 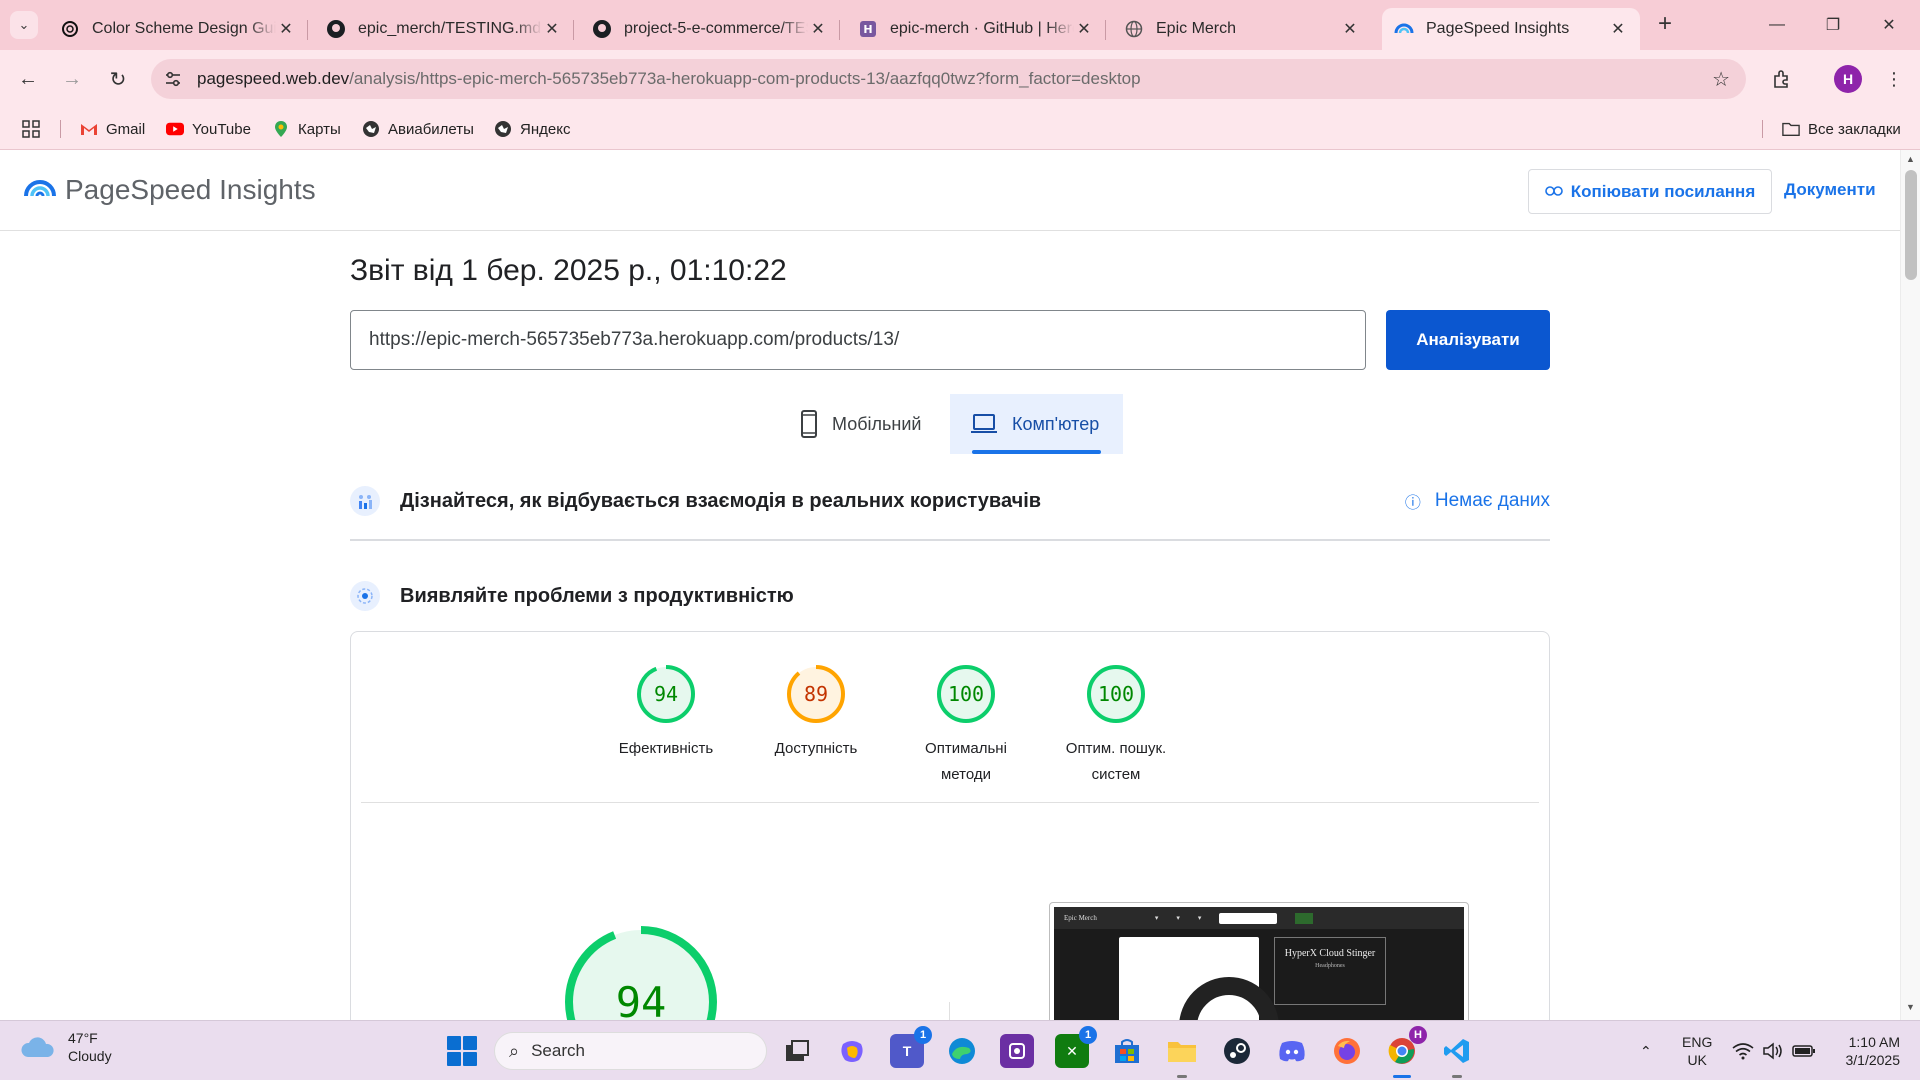 I want to click on tab-heroku: H epic-merch · GitHub | Hero ✕, so click(x=976, y=29).